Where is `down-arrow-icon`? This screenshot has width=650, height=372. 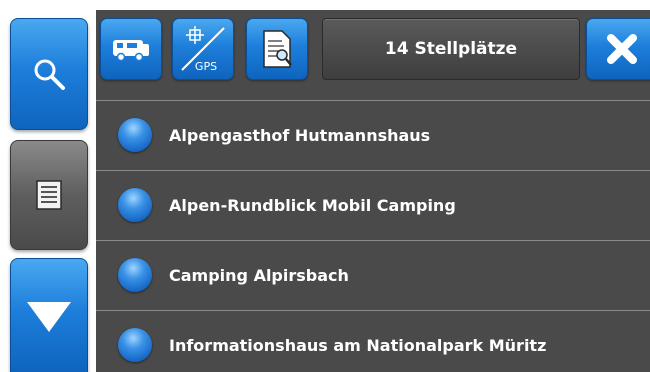 down-arrow-icon is located at coordinates (49, 316).